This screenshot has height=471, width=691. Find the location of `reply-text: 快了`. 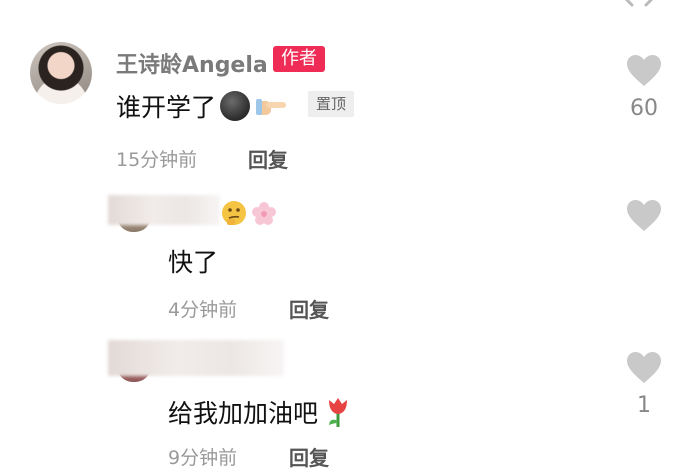

reply-text: 快了 is located at coordinates (193, 262).